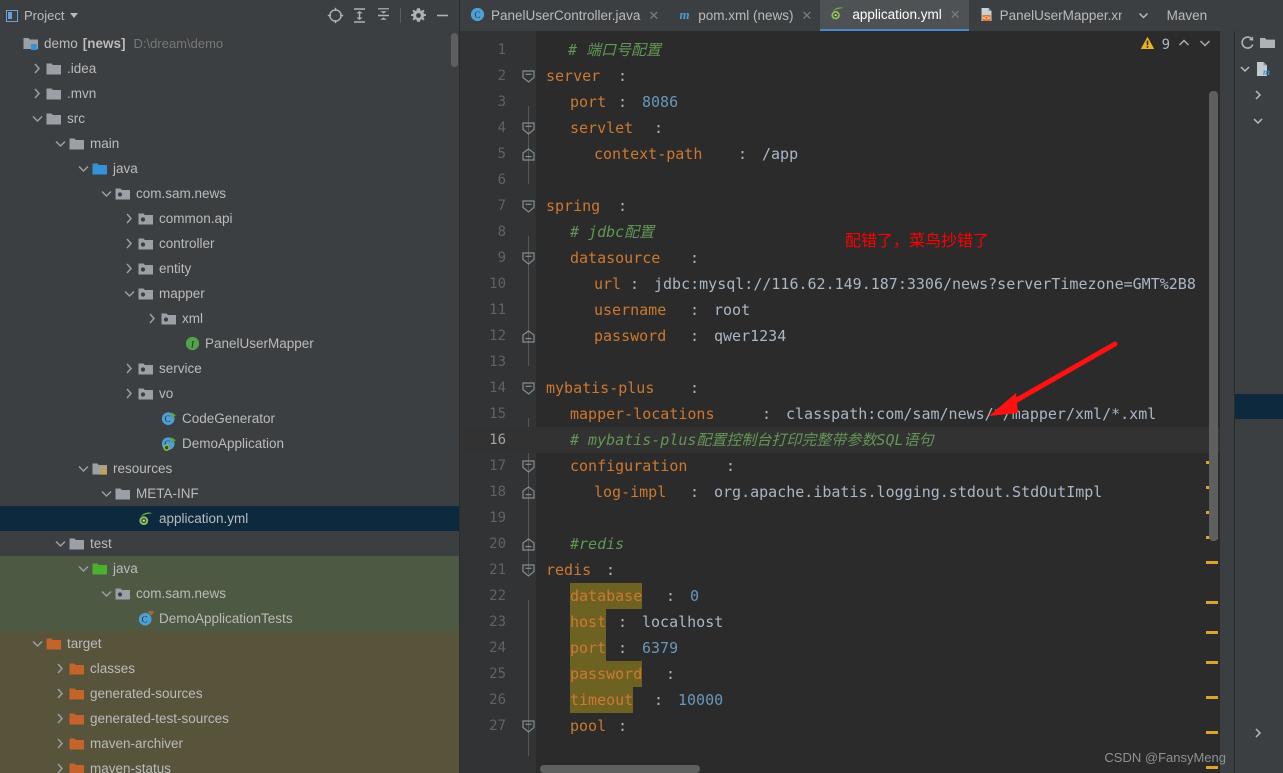 The height and width of the screenshot is (773, 1283). What do you see at coordinates (229, 218) in the screenshot?
I see `tree-item: common.api` at bounding box center [229, 218].